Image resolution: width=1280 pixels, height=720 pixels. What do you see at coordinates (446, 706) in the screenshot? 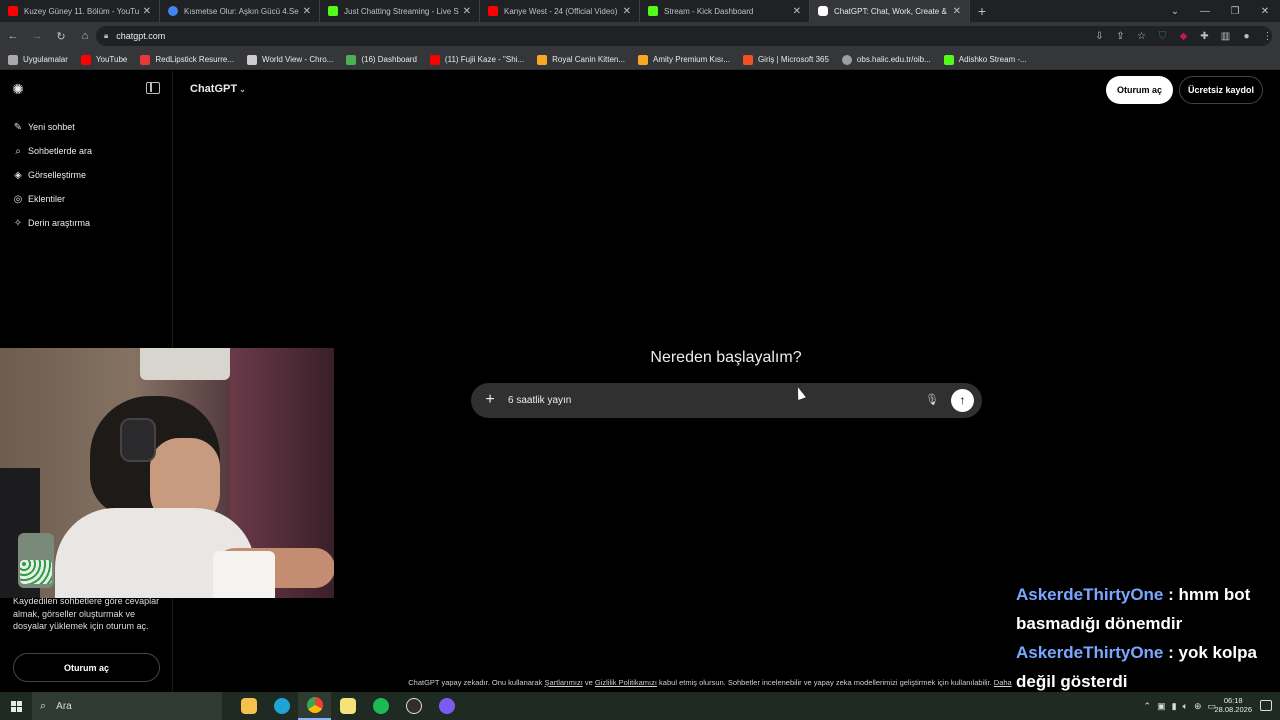
I see `discord-icon` at bounding box center [446, 706].